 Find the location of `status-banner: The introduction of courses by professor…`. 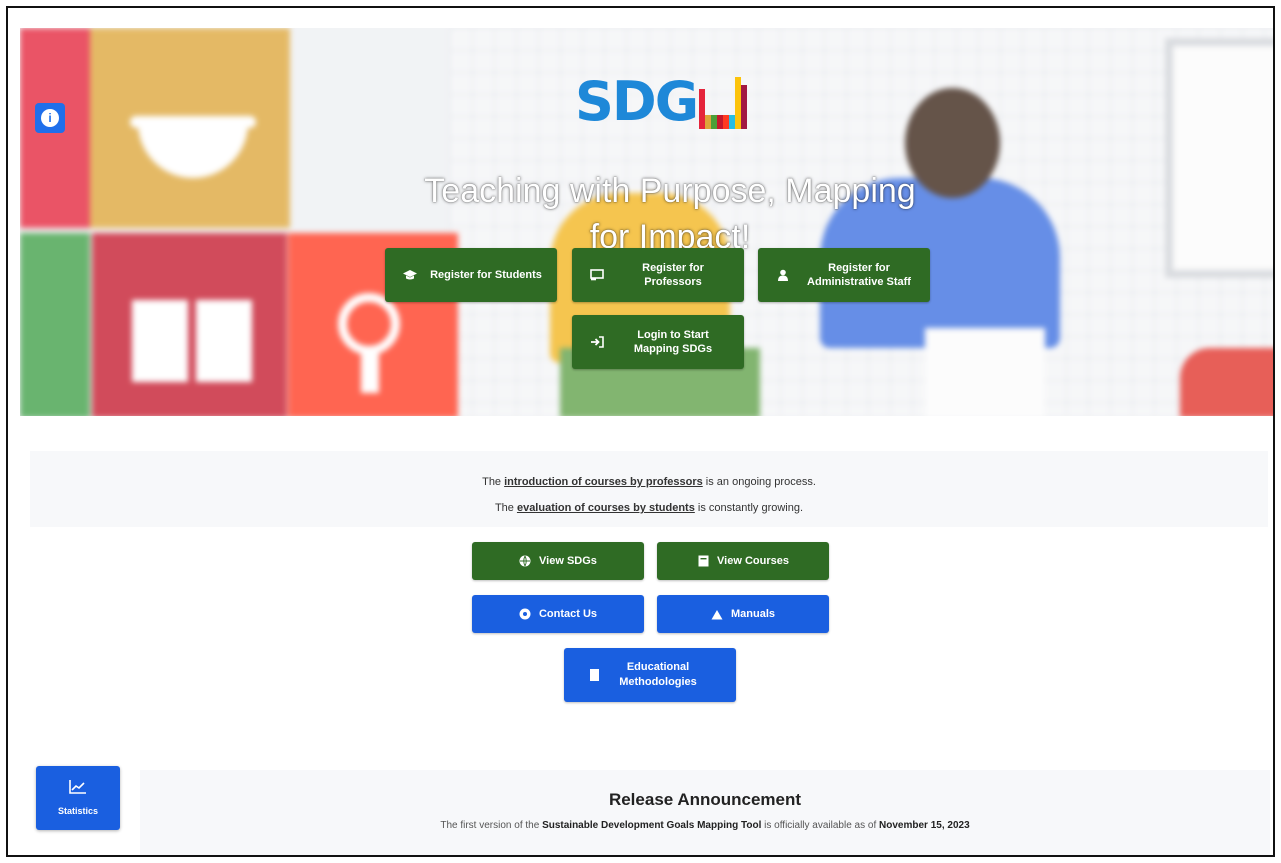

status-banner: The introduction of courses by professor… is located at coordinates (649, 489).